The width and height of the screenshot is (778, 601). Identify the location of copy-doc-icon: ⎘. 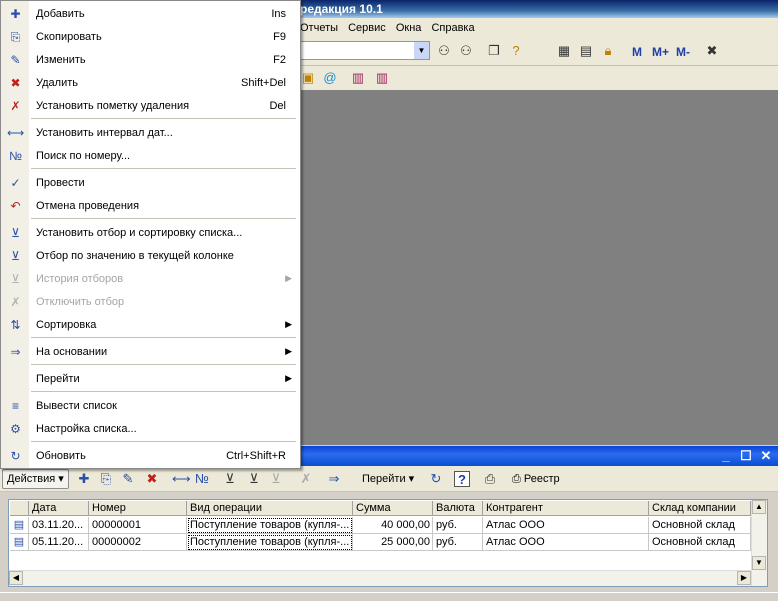
(106, 479).